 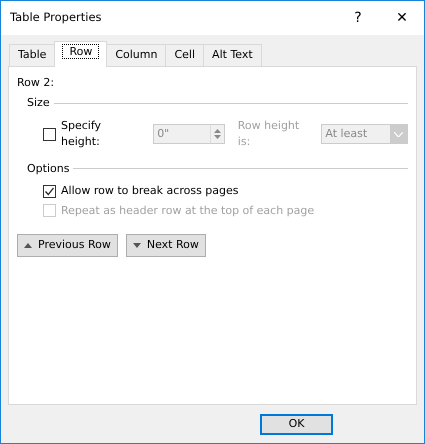 What do you see at coordinates (81, 53) in the screenshot?
I see `tab: Row` at bounding box center [81, 53].